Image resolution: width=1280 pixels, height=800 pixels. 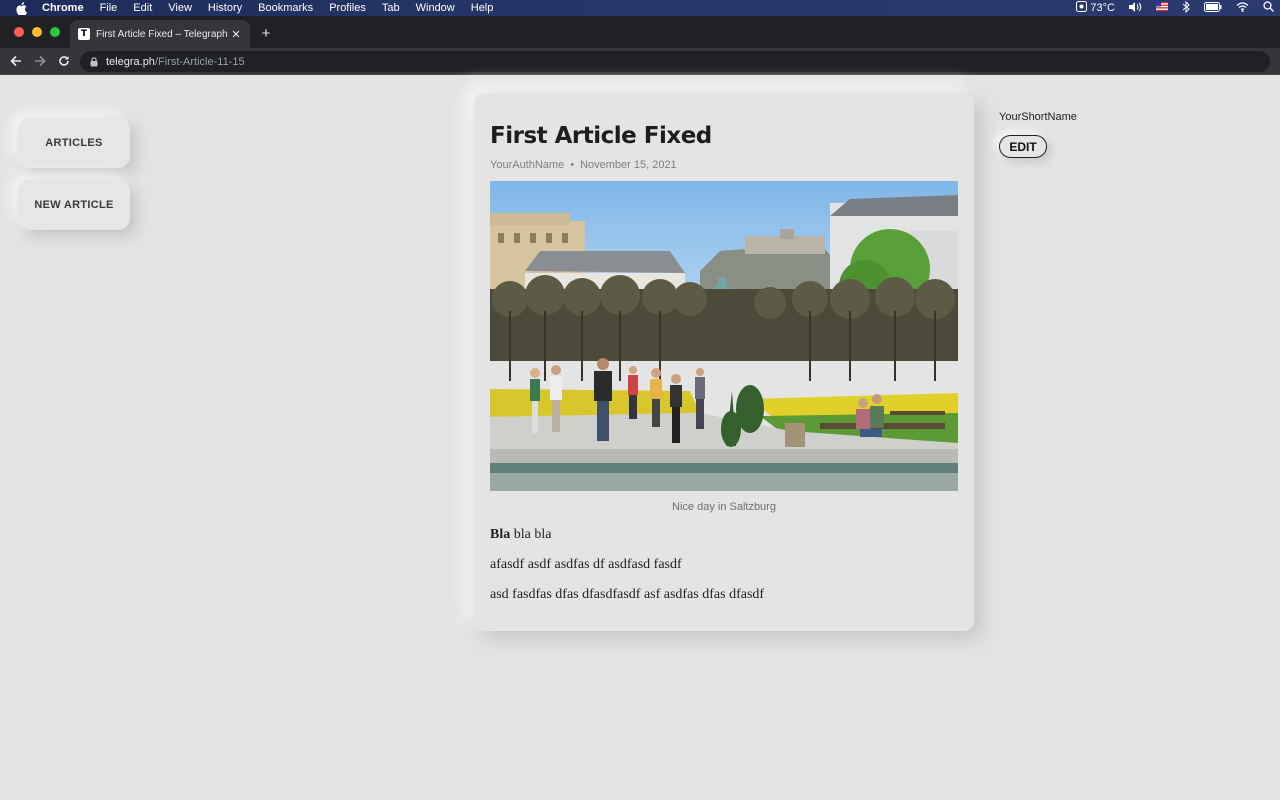 What do you see at coordinates (16, 61) in the screenshot?
I see `back-arrow-icon` at bounding box center [16, 61].